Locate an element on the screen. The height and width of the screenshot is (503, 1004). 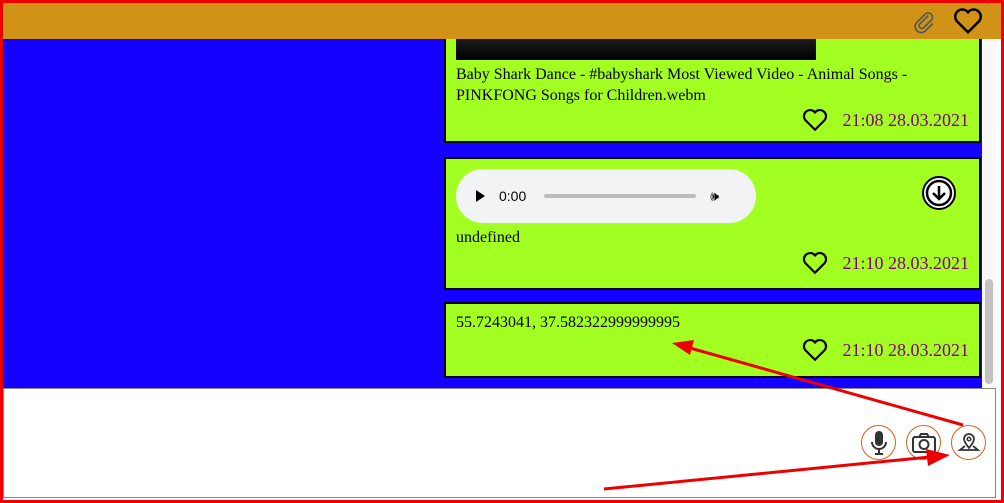
annotation-arrows is located at coordinates (783, 415).